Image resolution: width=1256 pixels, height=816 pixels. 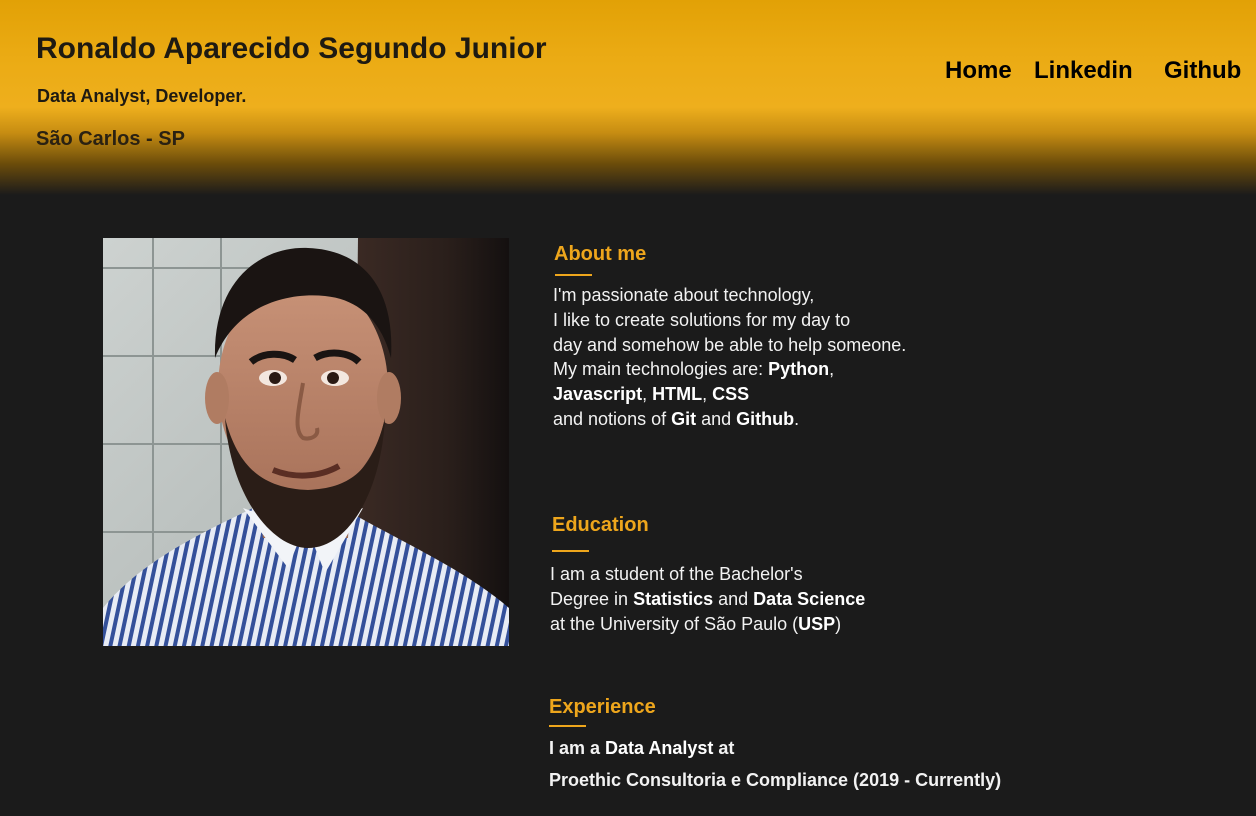 What do you see at coordinates (730, 344) in the screenshot?
I see `about-line: day and somehow be able to help someone.` at bounding box center [730, 344].